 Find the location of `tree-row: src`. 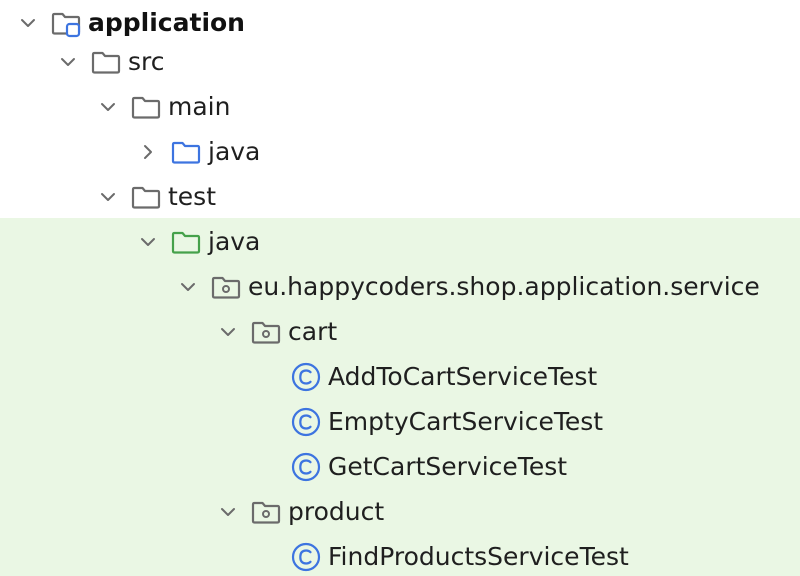

tree-row: src is located at coordinates (400, 61).